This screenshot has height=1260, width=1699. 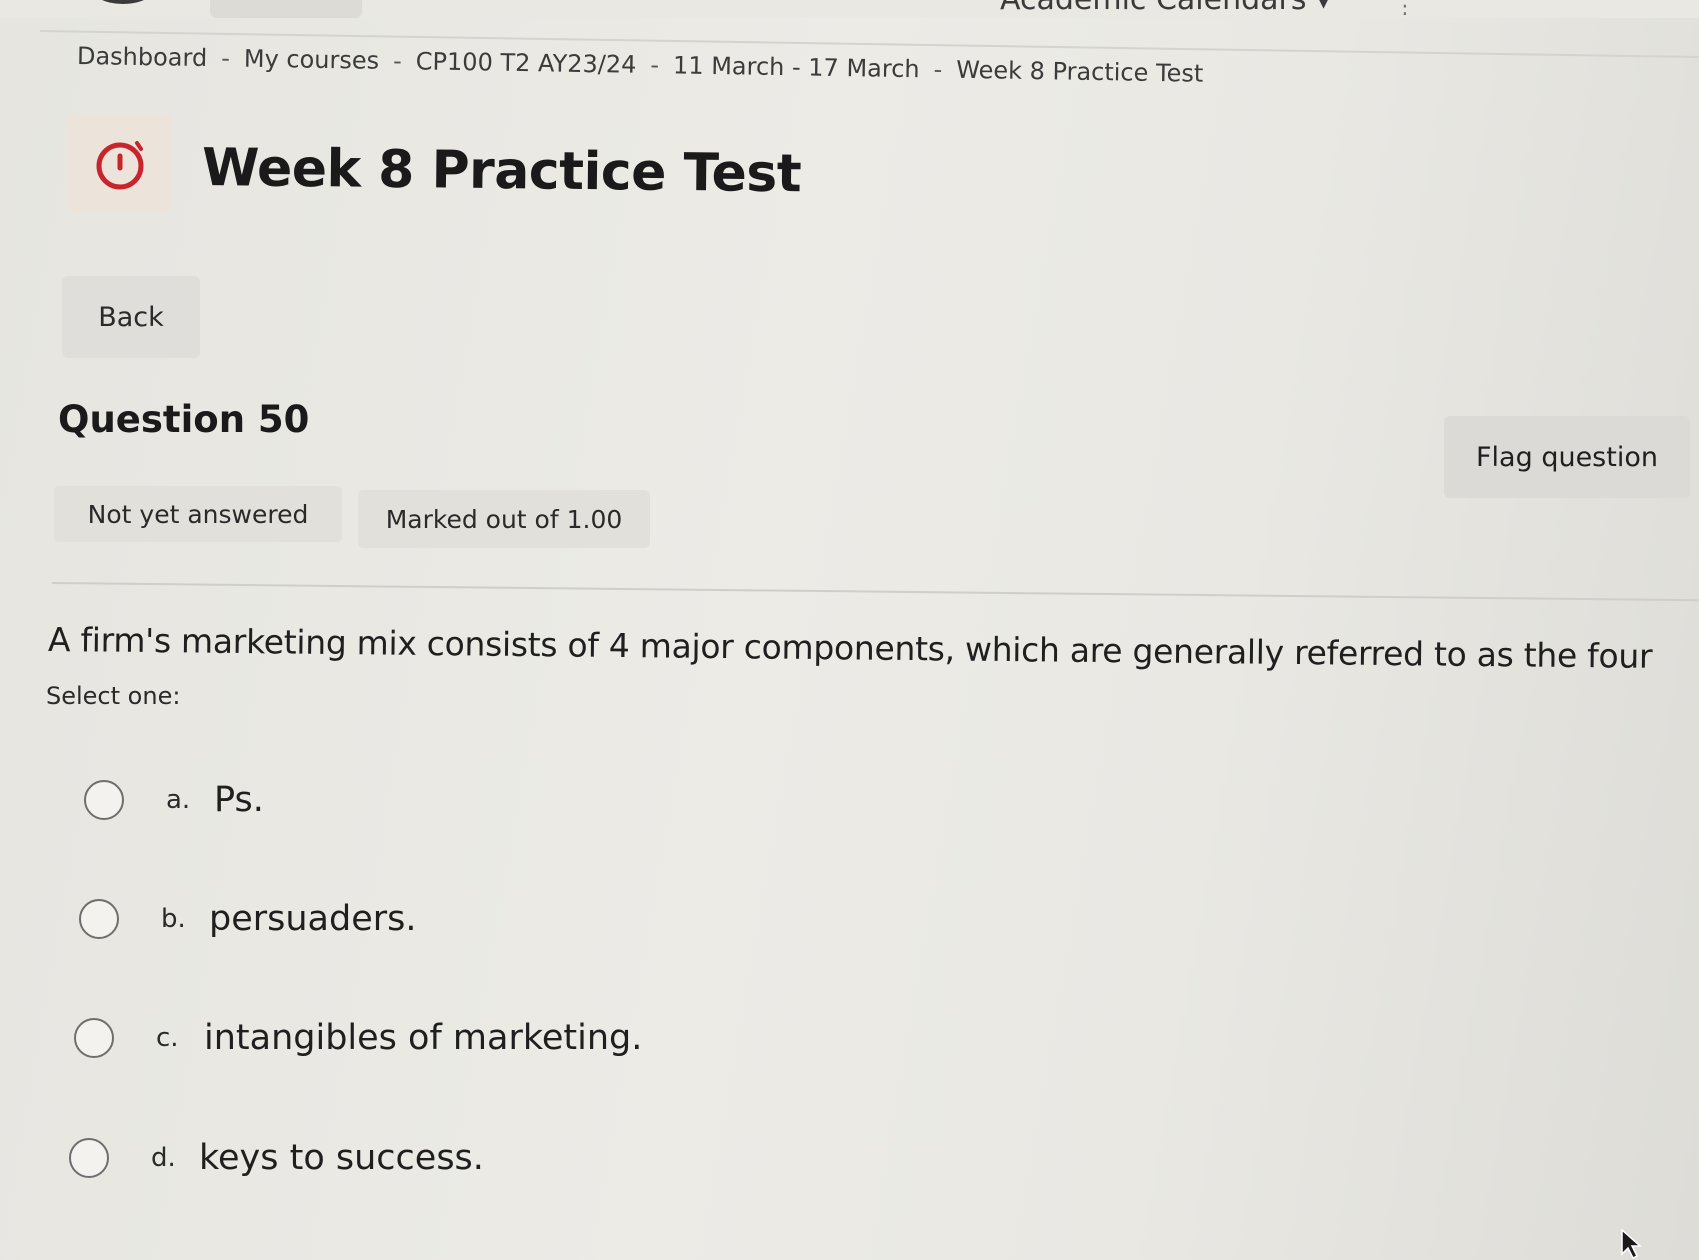 What do you see at coordinates (167, 1038) in the screenshot?
I see `option-letter: c.` at bounding box center [167, 1038].